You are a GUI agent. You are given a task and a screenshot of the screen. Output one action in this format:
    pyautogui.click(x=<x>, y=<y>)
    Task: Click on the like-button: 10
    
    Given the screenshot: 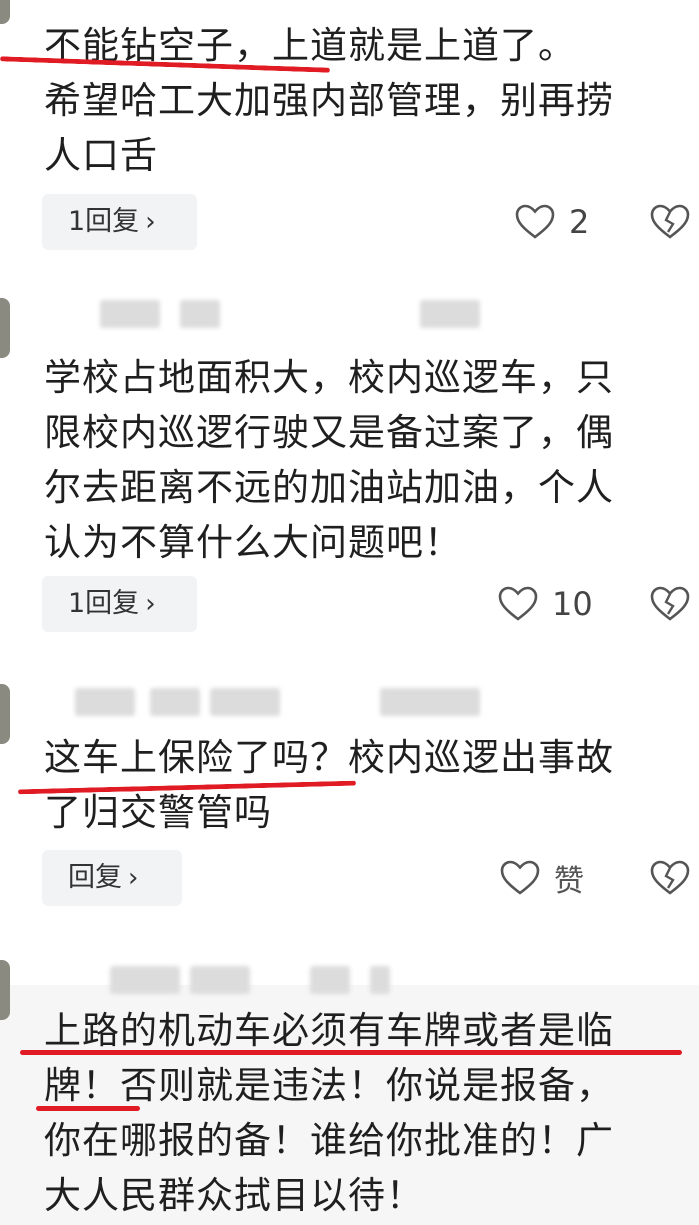 What is the action you would take?
    pyautogui.click(x=545, y=604)
    